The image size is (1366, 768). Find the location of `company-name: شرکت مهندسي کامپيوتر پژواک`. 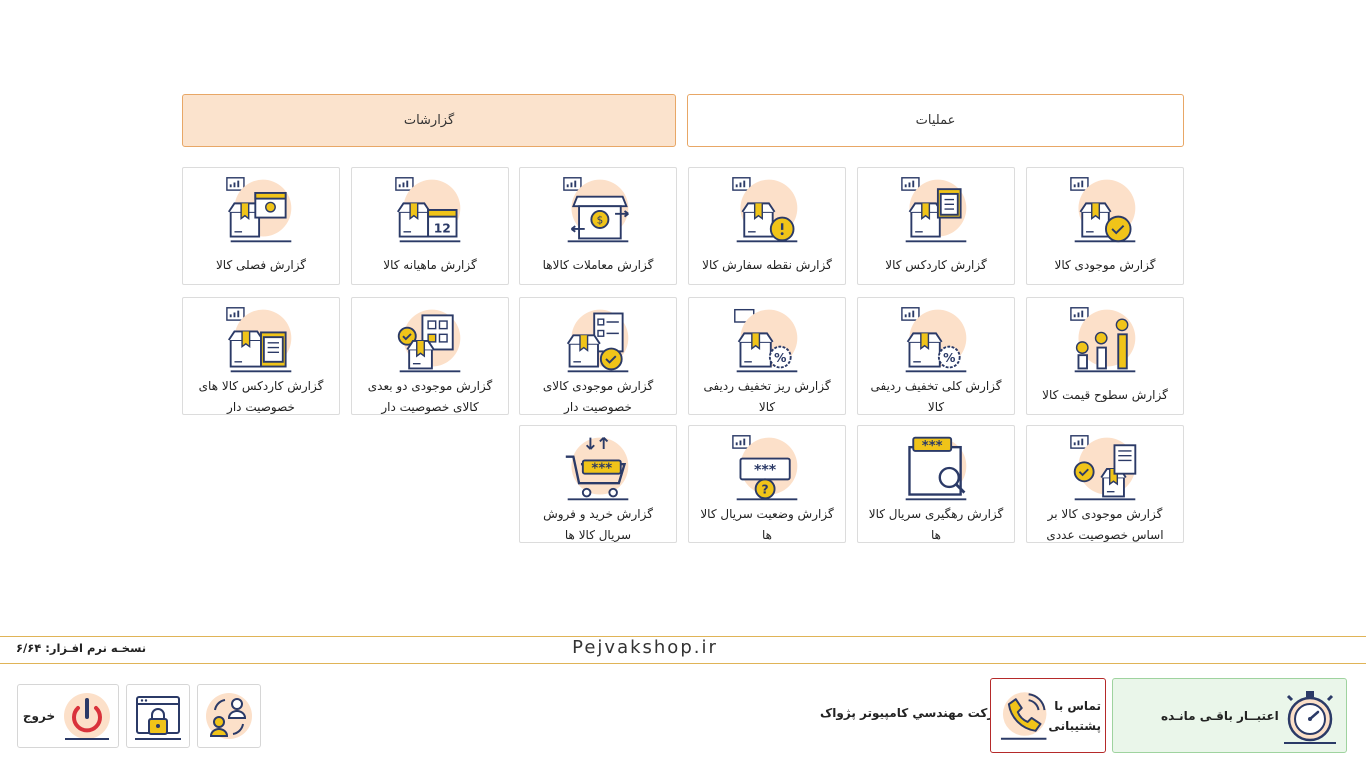

company-name: شرکت مهندسي کامپيوتر پژواک is located at coordinates (913, 713).